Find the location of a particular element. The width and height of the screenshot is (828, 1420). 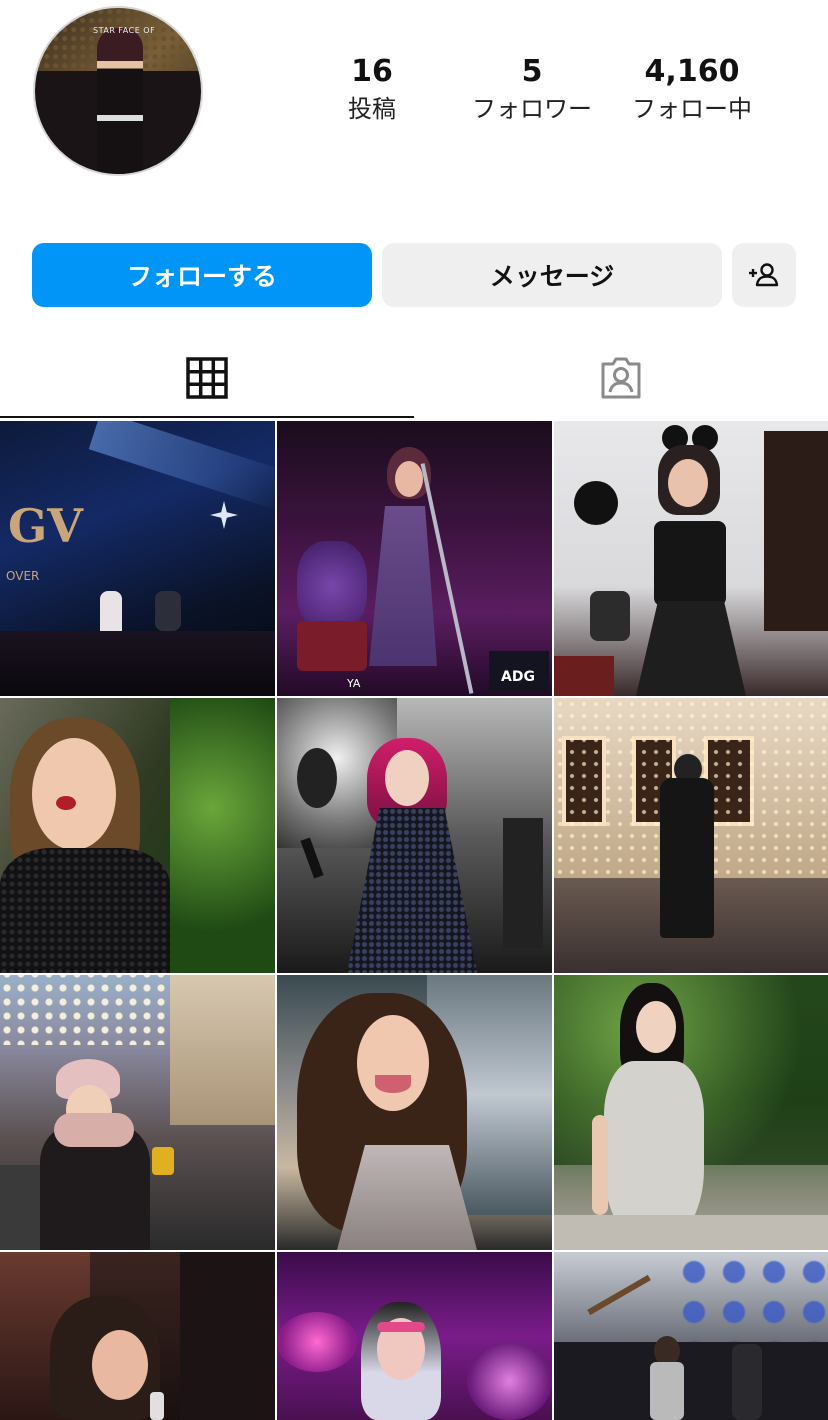

tab-tagged is located at coordinates (621, 378).